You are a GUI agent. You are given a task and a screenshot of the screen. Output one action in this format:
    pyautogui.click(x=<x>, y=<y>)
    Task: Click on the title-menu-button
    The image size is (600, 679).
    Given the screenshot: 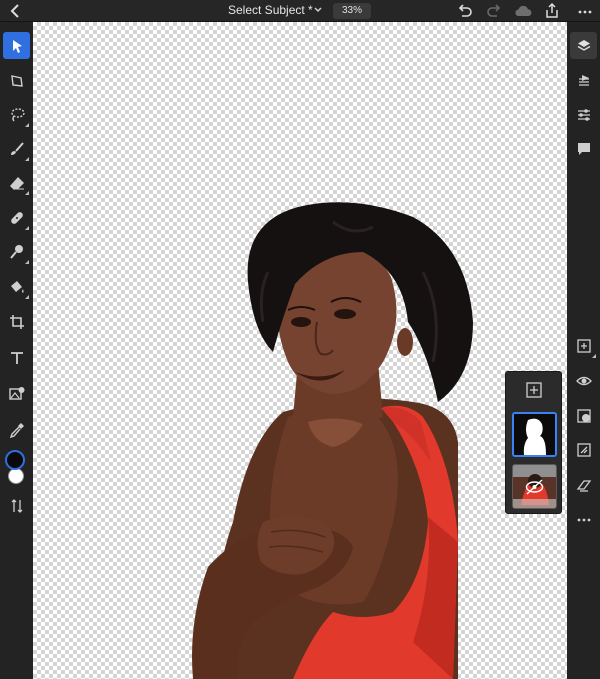 What is the action you would take?
    pyautogui.click(x=318, y=11)
    